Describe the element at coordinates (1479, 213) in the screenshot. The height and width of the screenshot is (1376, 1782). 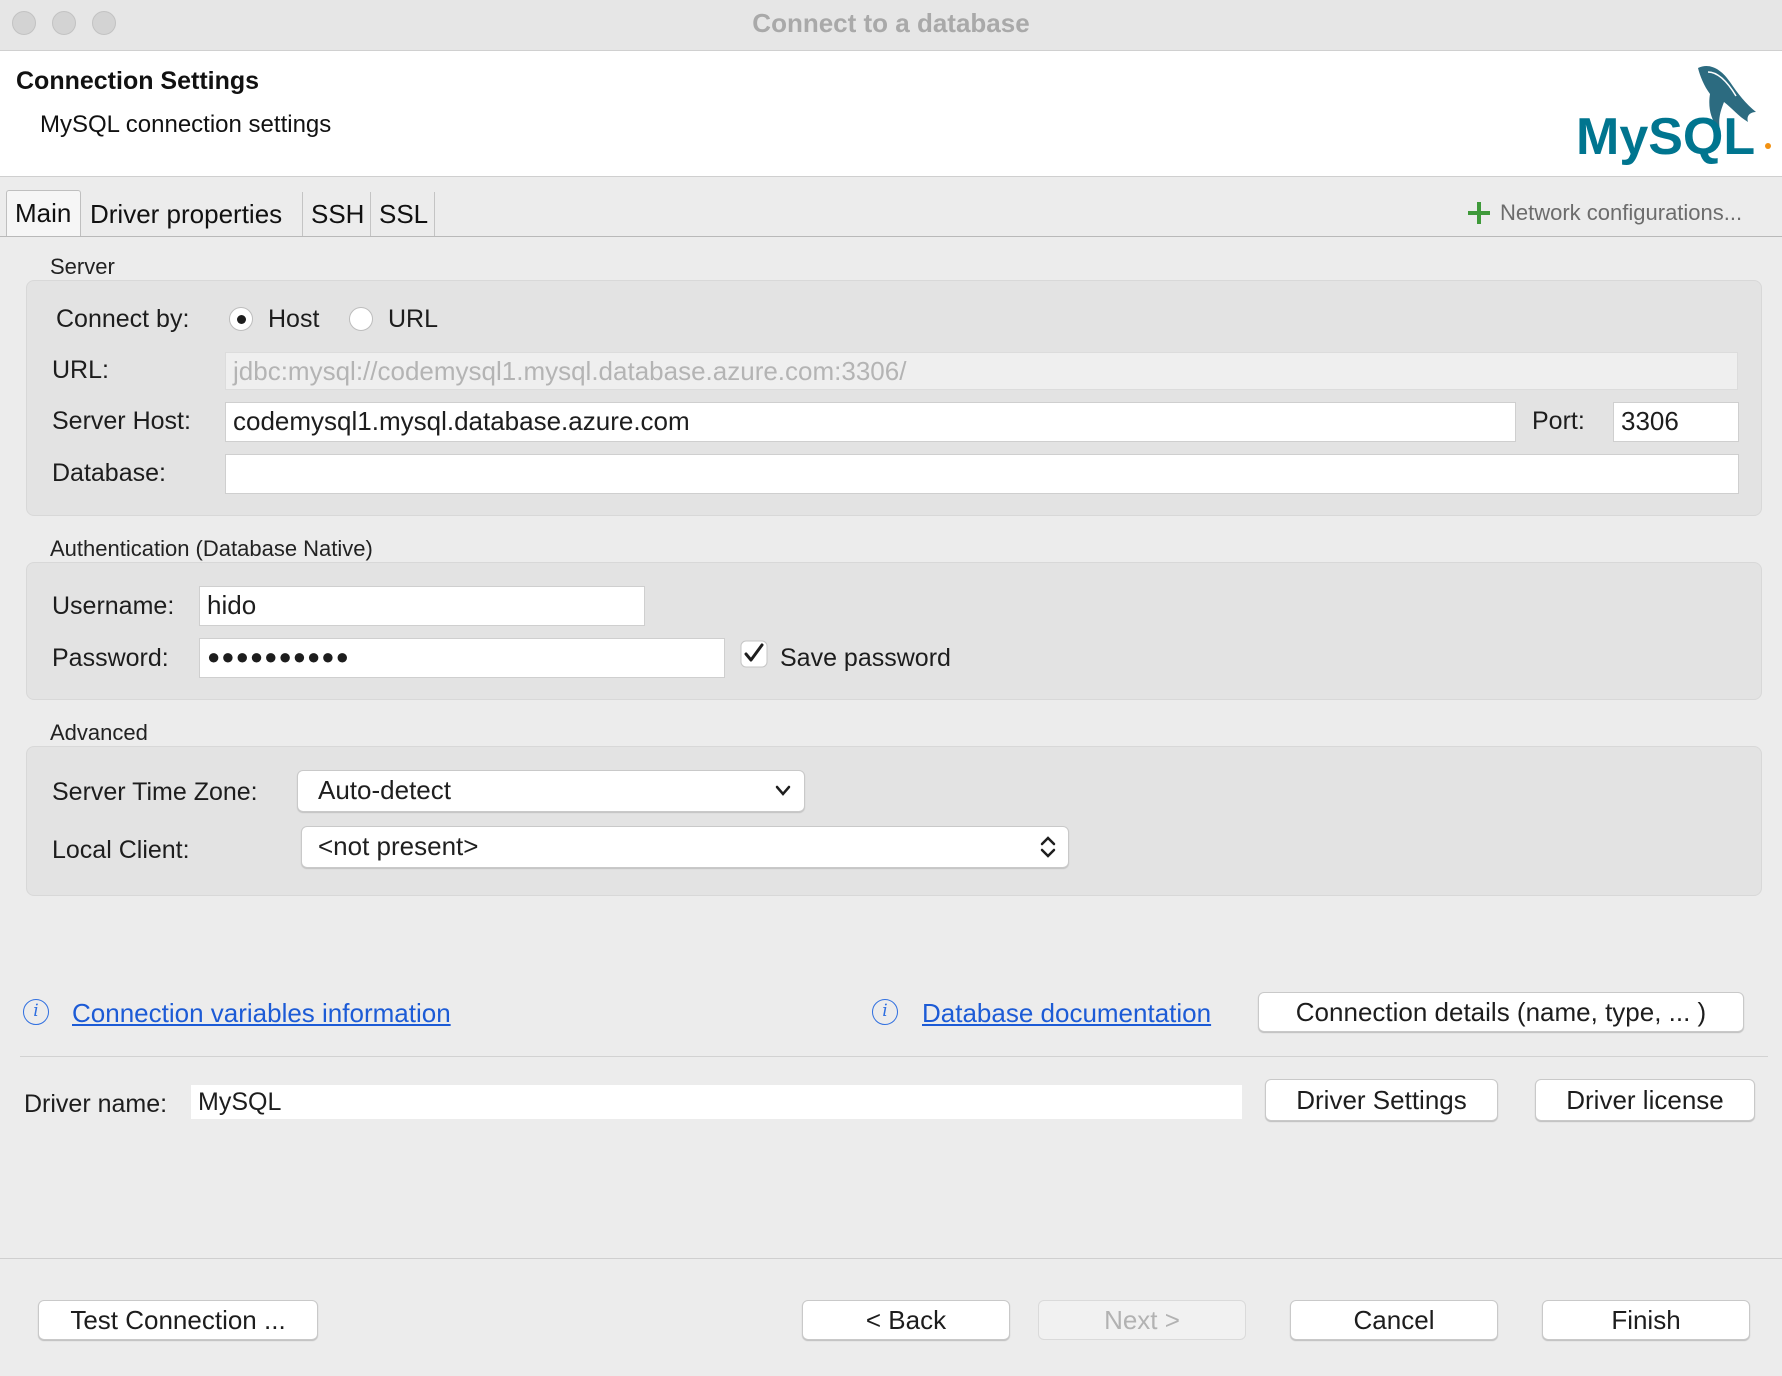
I see `plus-icon` at that location.